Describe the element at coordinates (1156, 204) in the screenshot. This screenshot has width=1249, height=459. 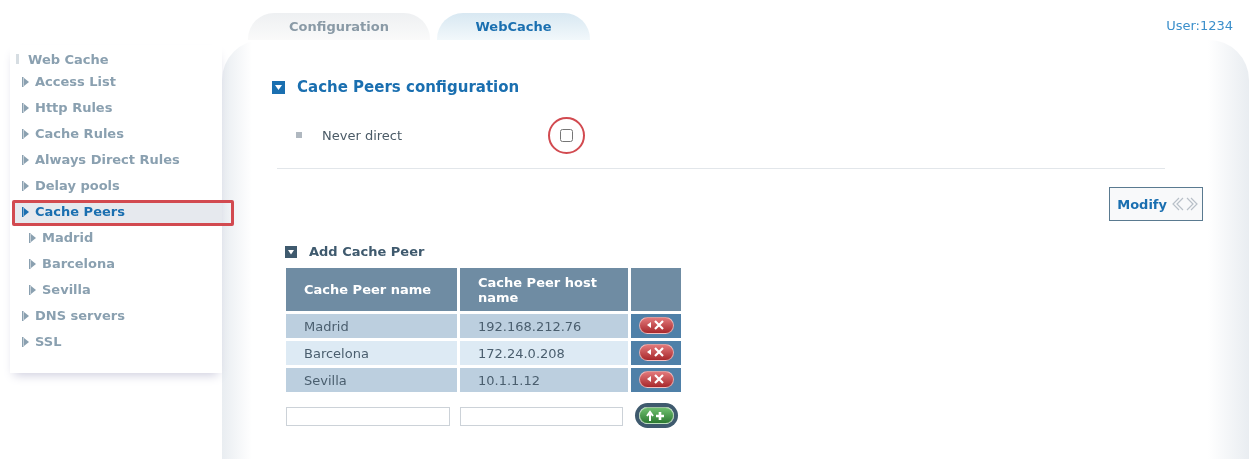
I see `modify-button: Modify` at that location.